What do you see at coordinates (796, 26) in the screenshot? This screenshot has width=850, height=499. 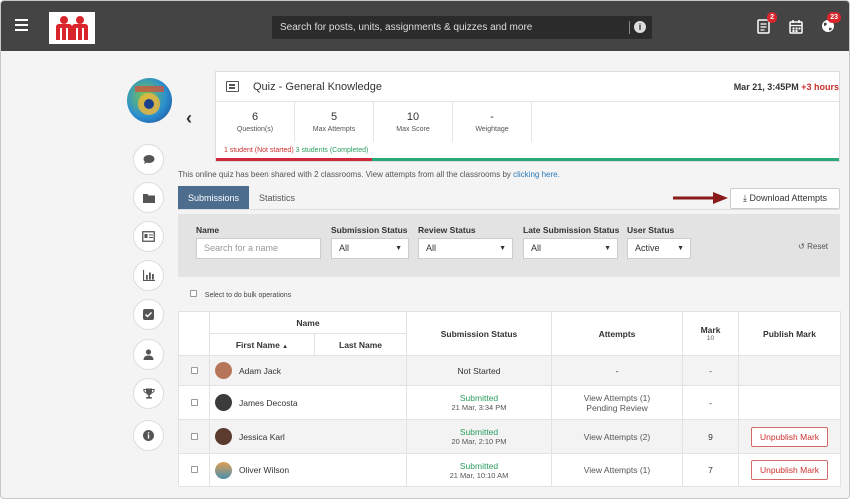 I see `calendar-button` at bounding box center [796, 26].